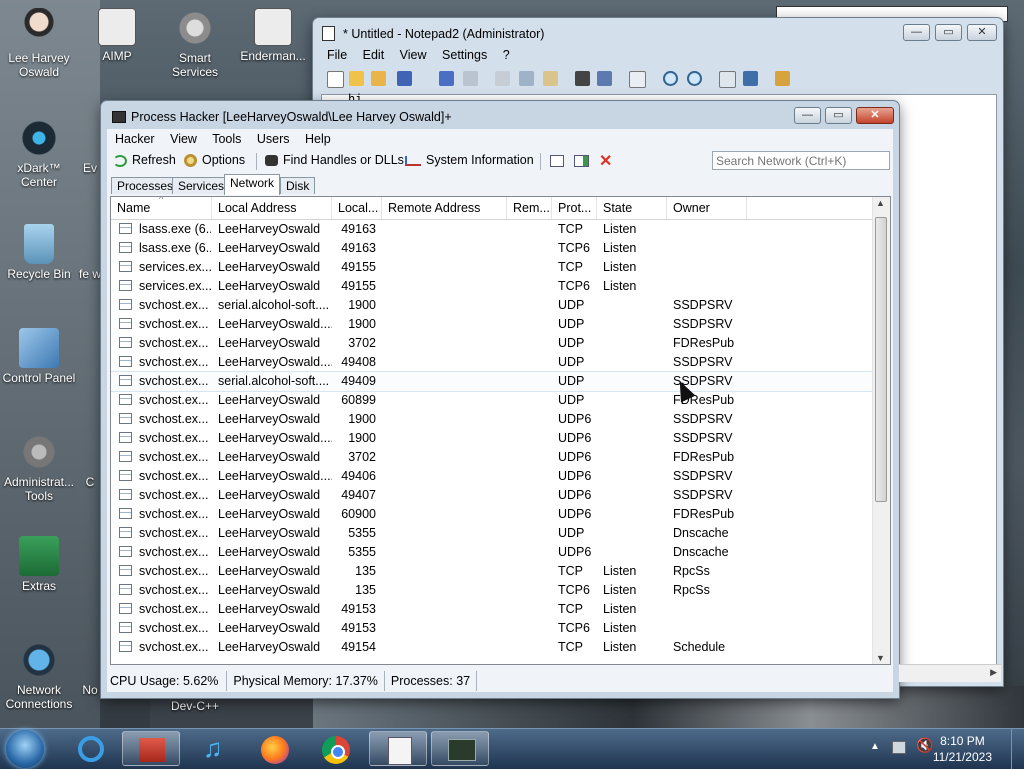  What do you see at coordinates (334, 160) in the screenshot?
I see `find-handles-button: Find Handles or DLLs` at bounding box center [334, 160].